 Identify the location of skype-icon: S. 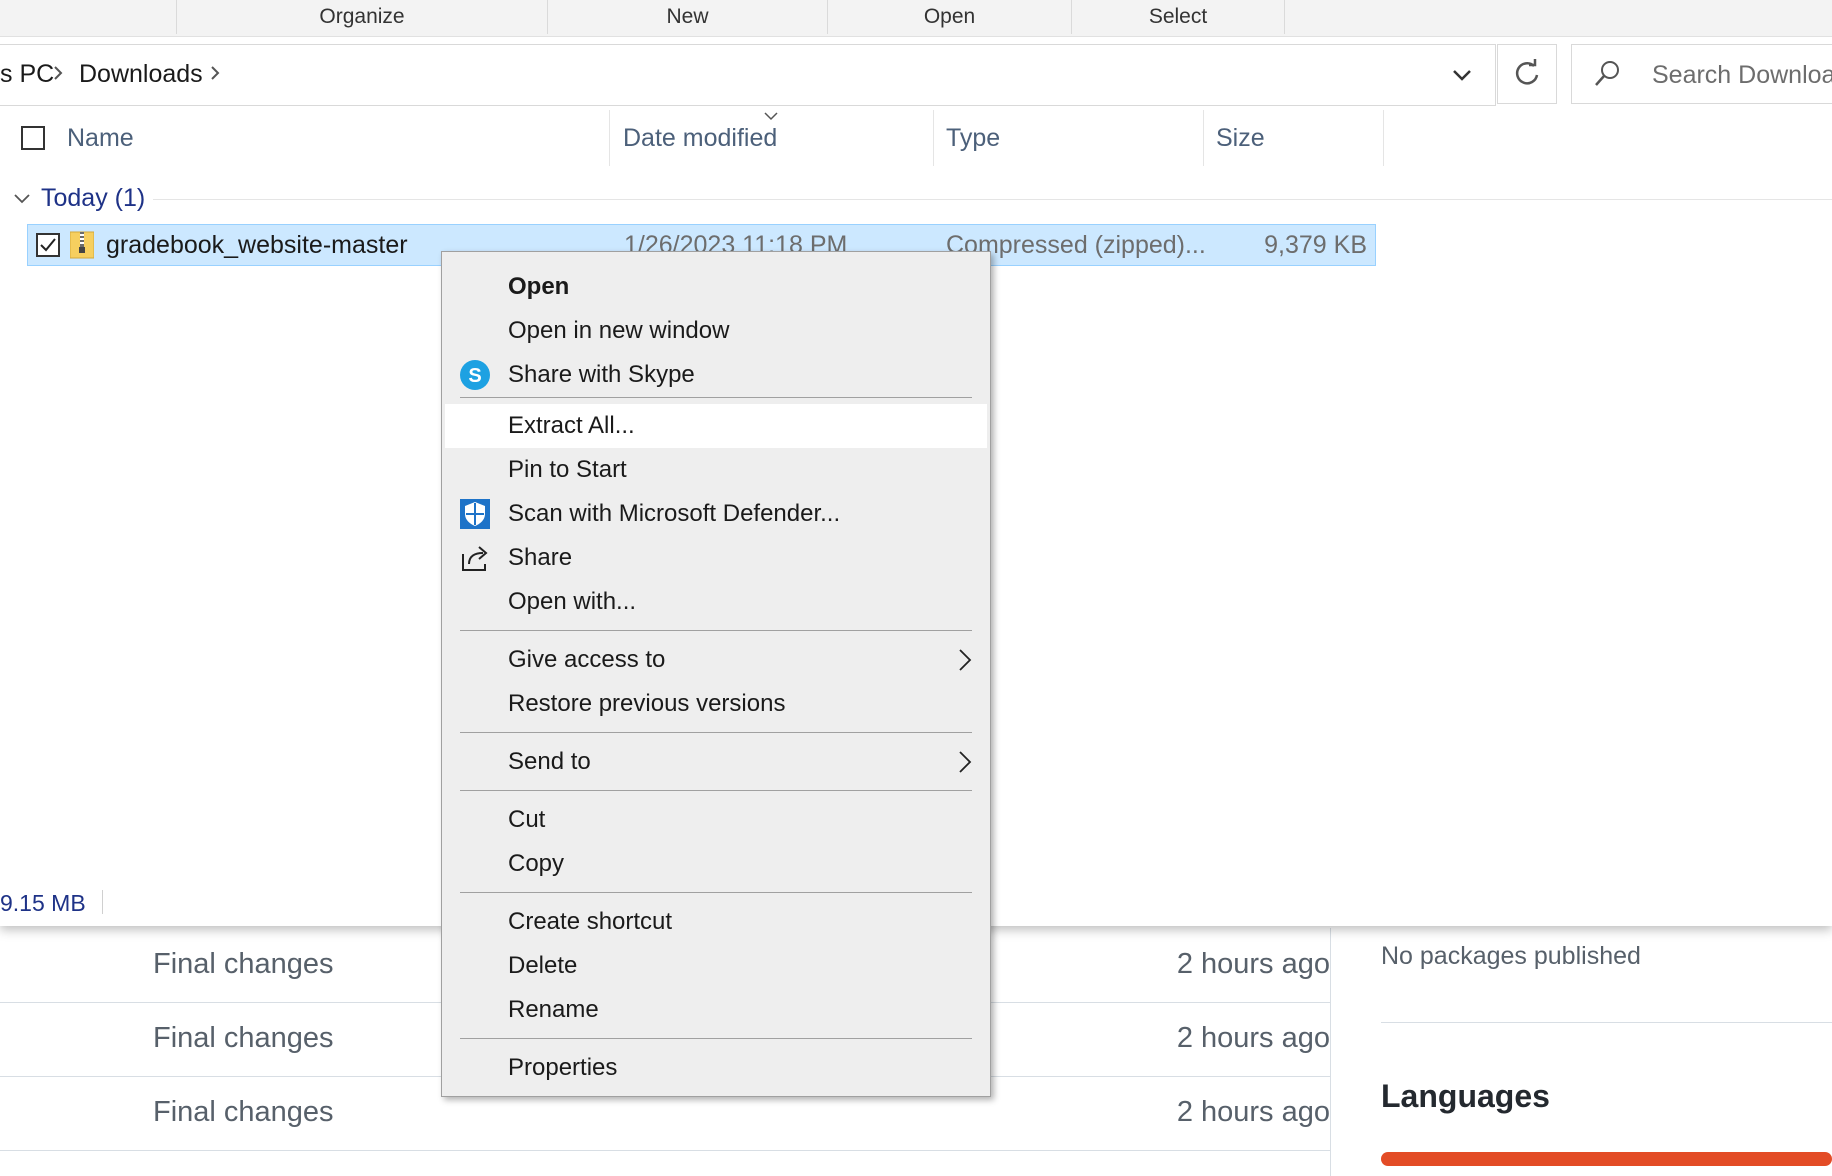
(475, 375).